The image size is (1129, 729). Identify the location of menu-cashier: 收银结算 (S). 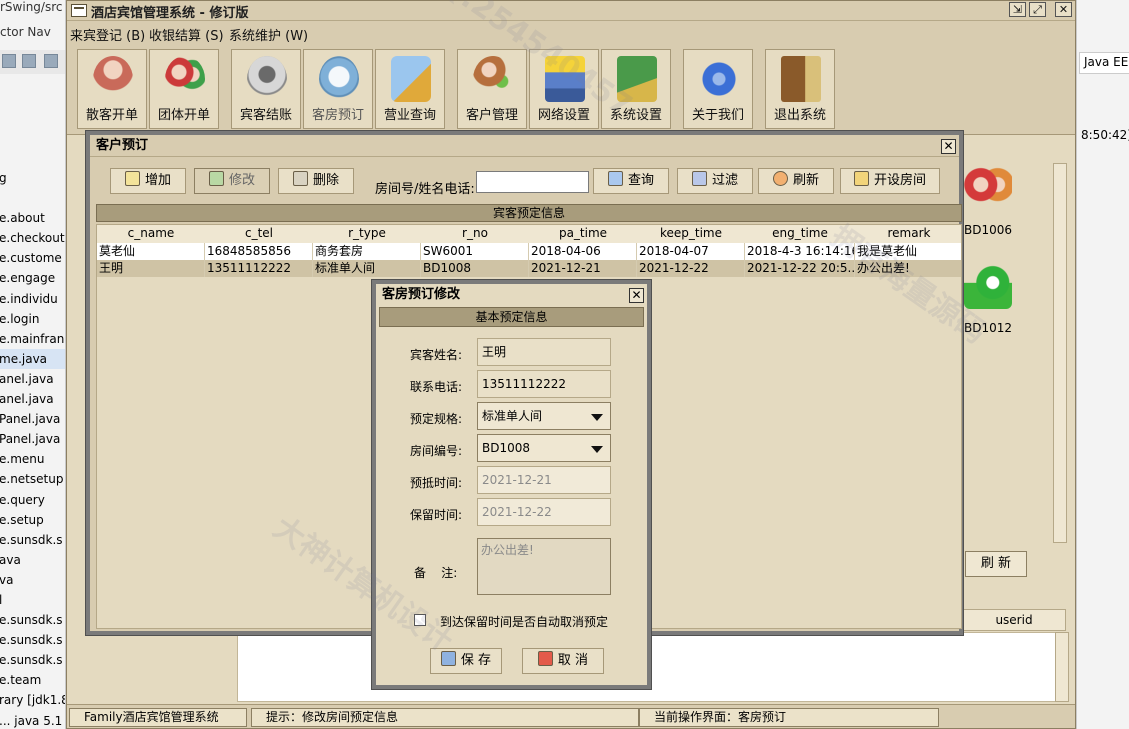
(186, 34).